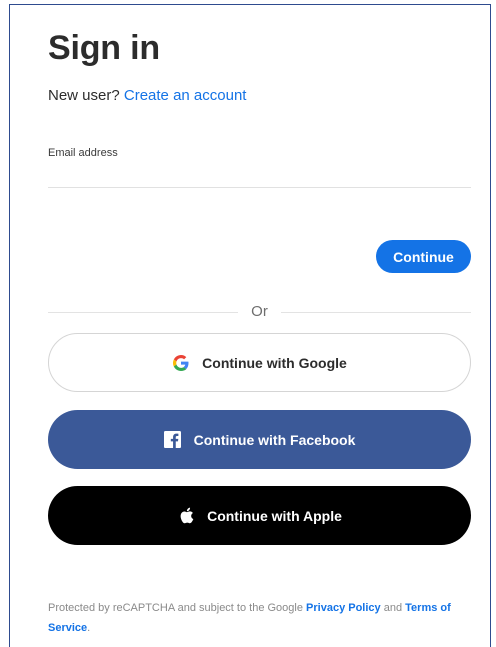 The height and width of the screenshot is (647, 496). What do you see at coordinates (173, 440) in the screenshot?
I see `facebook-icon` at bounding box center [173, 440].